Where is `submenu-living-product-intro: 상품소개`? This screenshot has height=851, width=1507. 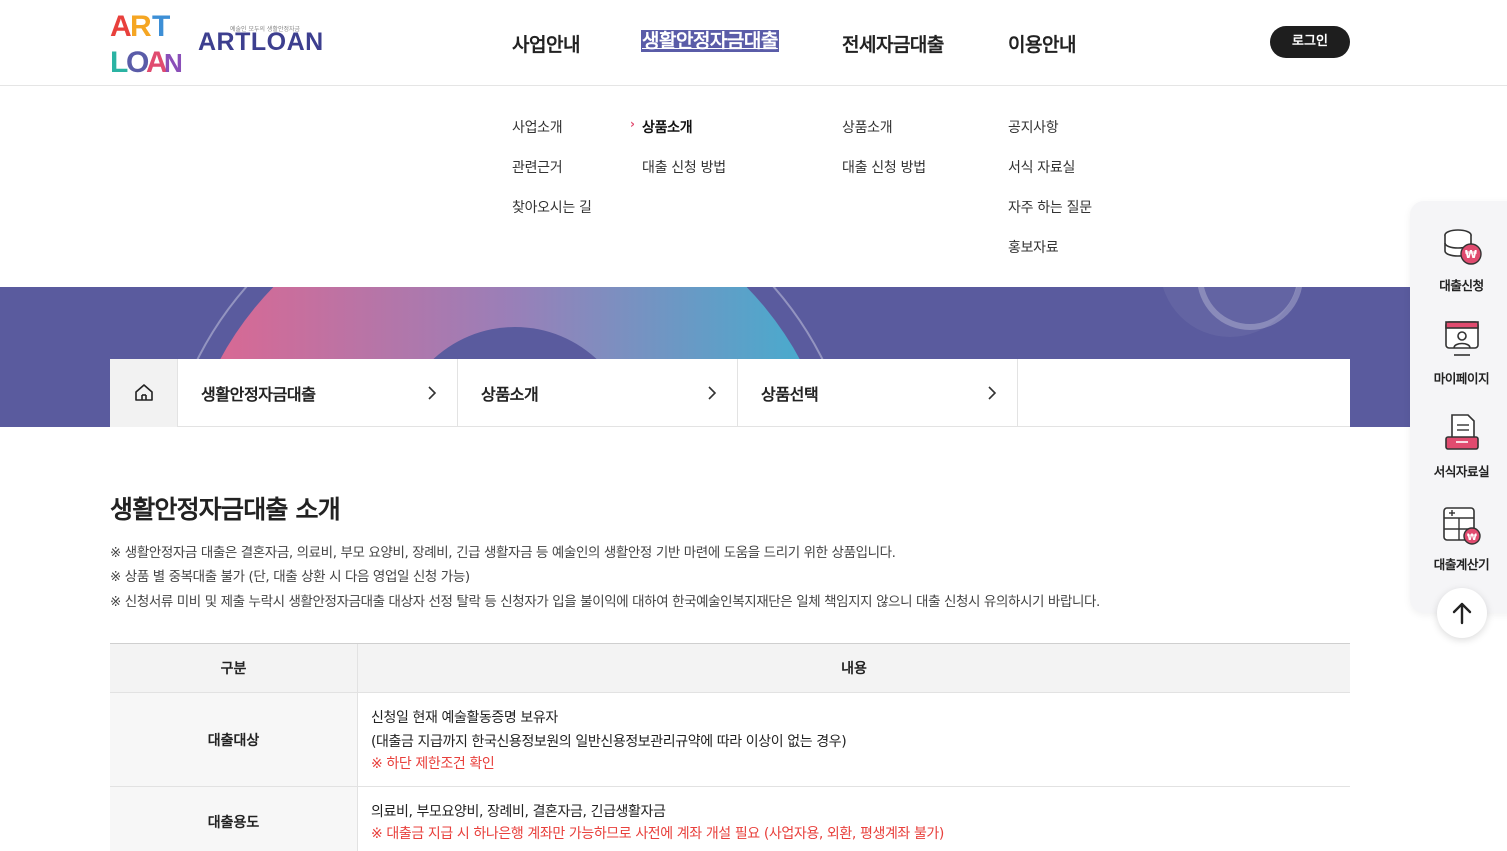
submenu-living-product-intro: 상품소개 is located at coordinates (667, 127).